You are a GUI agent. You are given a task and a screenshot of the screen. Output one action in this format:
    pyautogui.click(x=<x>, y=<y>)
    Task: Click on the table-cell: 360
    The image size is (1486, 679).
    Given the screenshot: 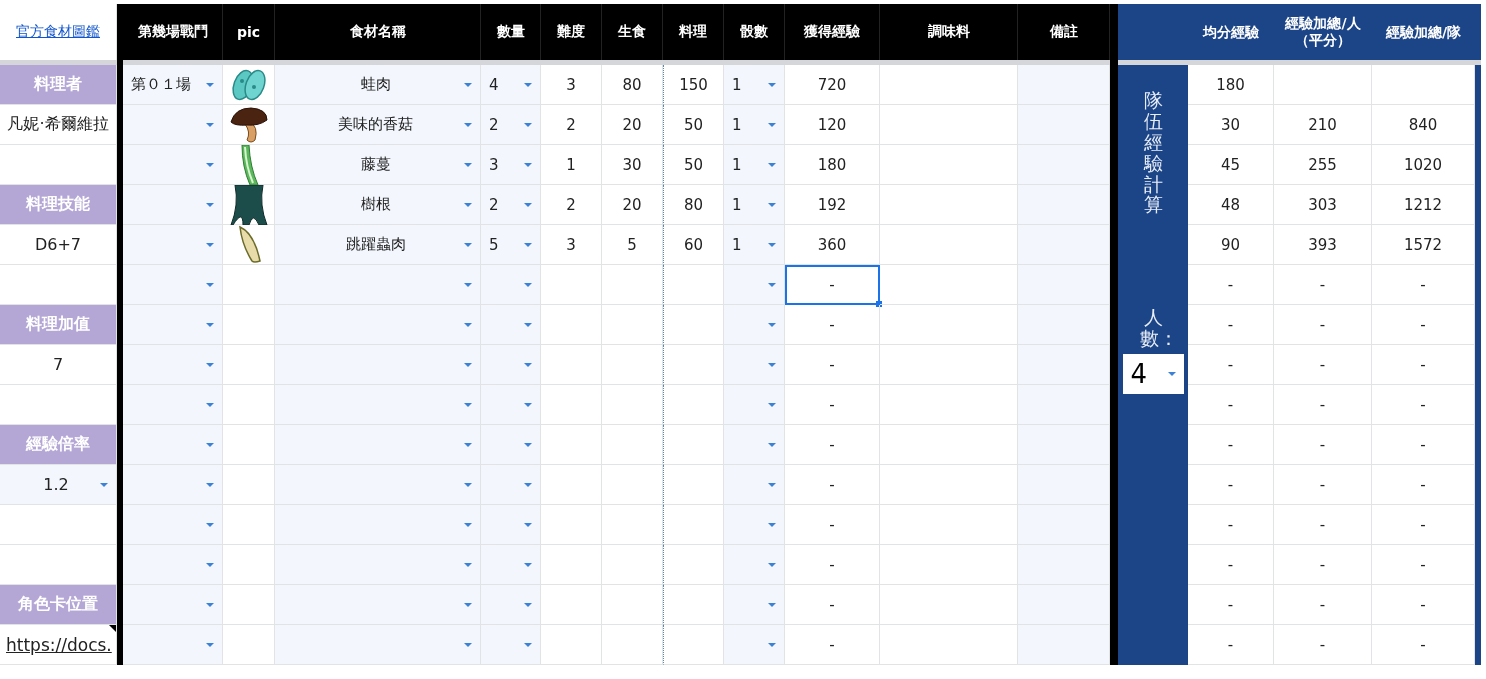 What is the action you would take?
    pyautogui.click(x=832, y=245)
    